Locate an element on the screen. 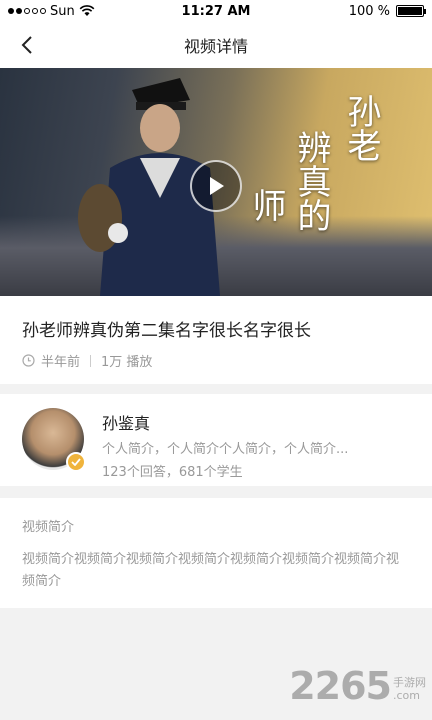  video-title: 孙老师辨真伪第二集名字很长名字很长 is located at coordinates (166, 331).